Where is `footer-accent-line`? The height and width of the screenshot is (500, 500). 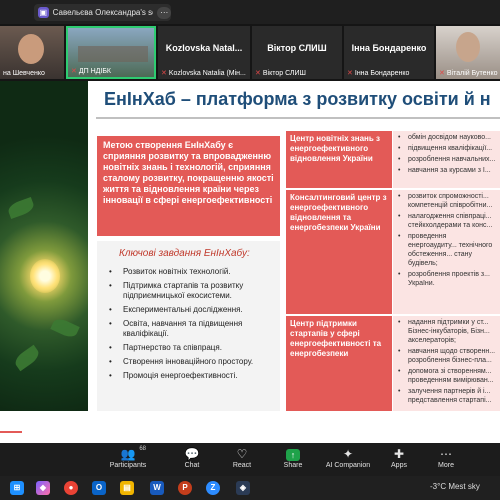 footer-accent-line is located at coordinates (11, 432).